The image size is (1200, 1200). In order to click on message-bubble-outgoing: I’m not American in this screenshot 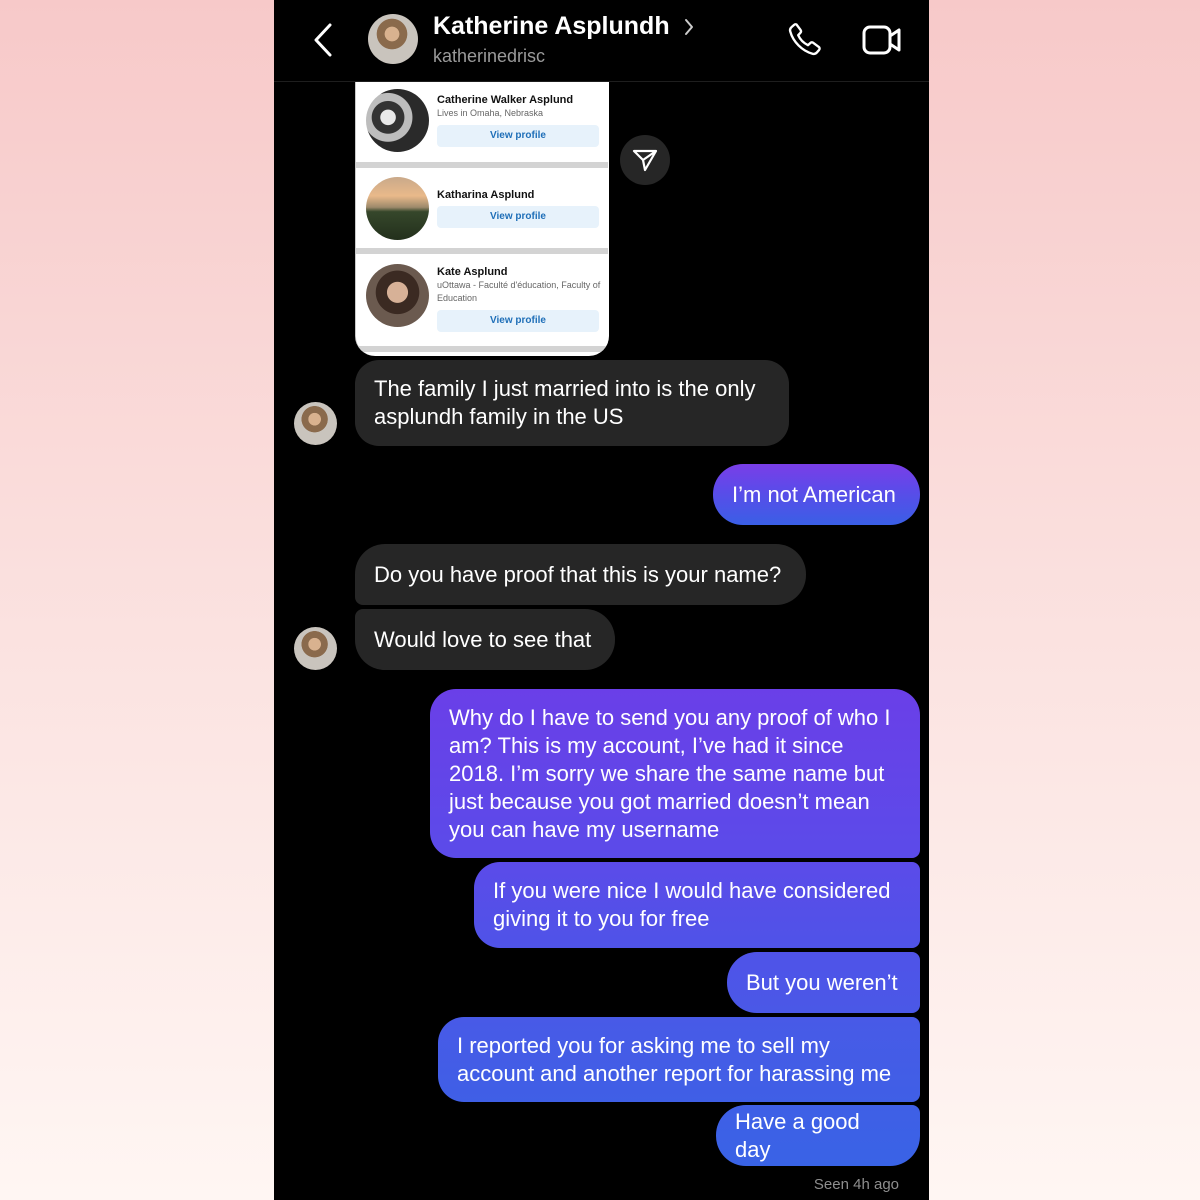, I will do `click(816, 494)`.